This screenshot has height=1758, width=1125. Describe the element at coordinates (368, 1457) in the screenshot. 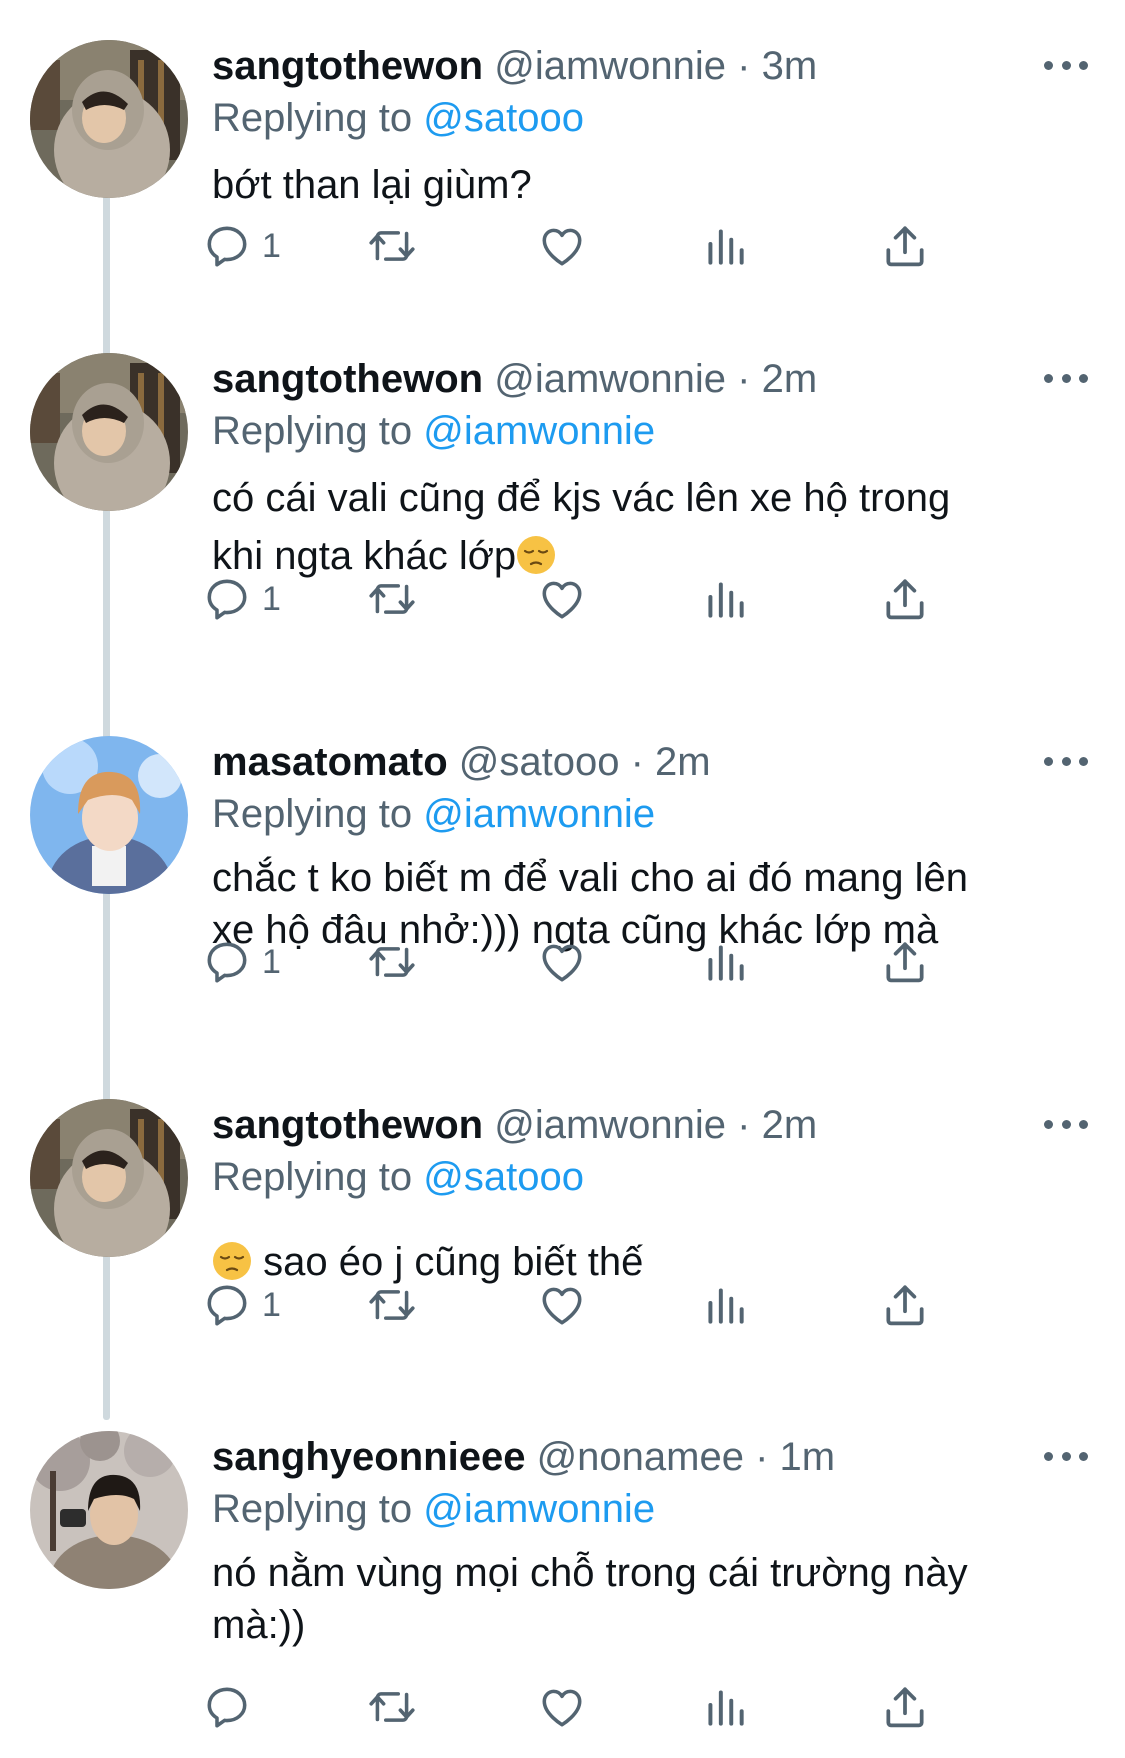

I see `display-name: sanghyeonnieee` at that location.